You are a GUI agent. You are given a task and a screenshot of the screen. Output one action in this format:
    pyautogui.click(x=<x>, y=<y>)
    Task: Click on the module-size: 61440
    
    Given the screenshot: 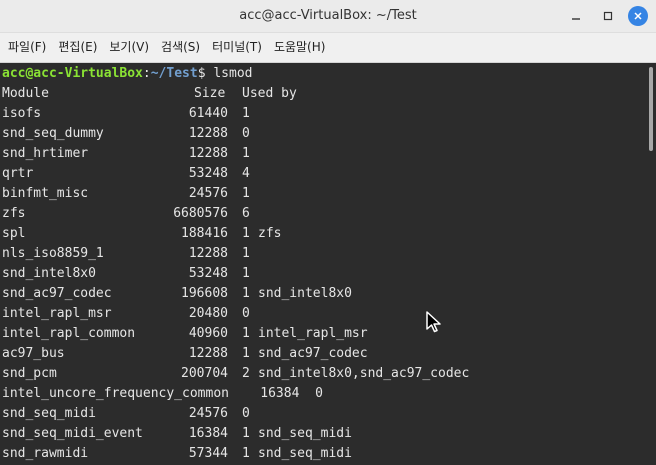 What is the action you would take?
    pyautogui.click(x=208, y=113)
    